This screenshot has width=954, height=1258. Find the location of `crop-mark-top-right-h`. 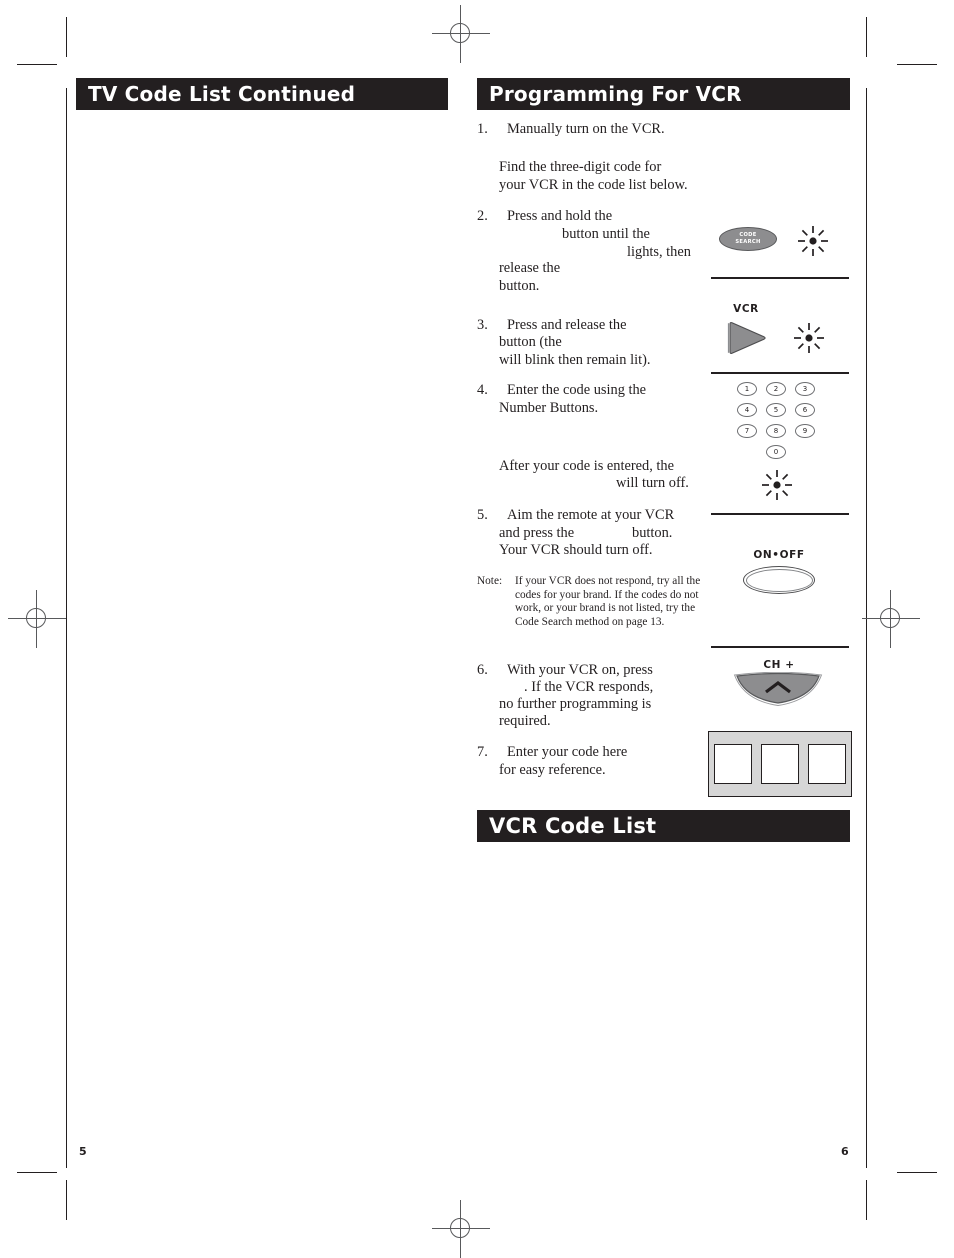

crop-mark-top-right-h is located at coordinates (917, 64).